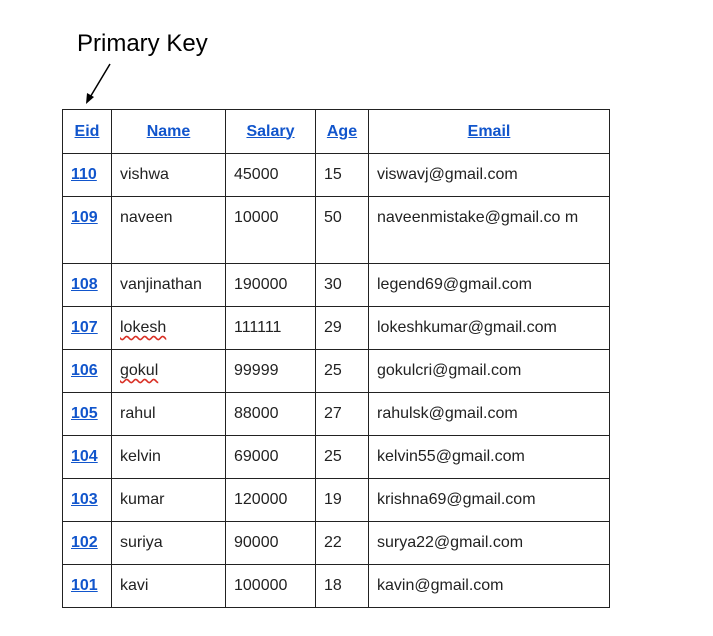  What do you see at coordinates (87, 175) in the screenshot?
I see `eid-cell: 110` at bounding box center [87, 175].